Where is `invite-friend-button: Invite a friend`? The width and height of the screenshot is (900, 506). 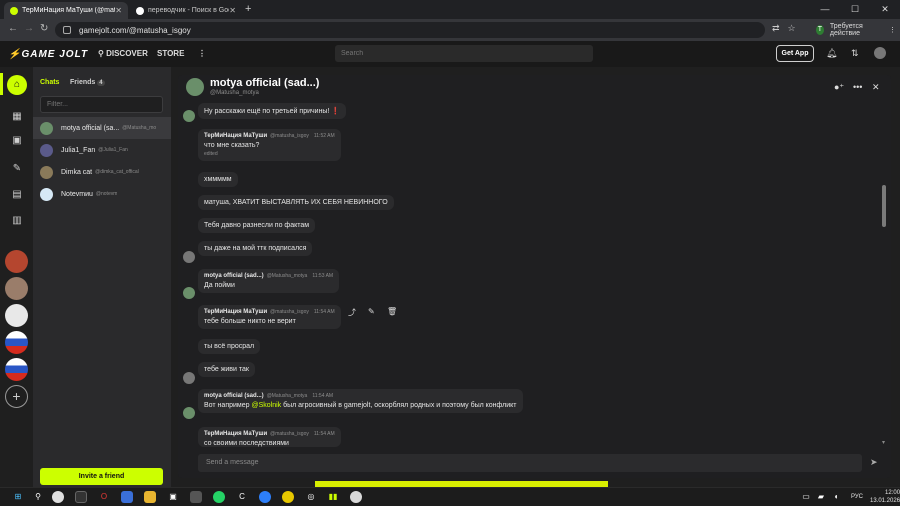 invite-friend-button: Invite a friend is located at coordinates (101, 476).